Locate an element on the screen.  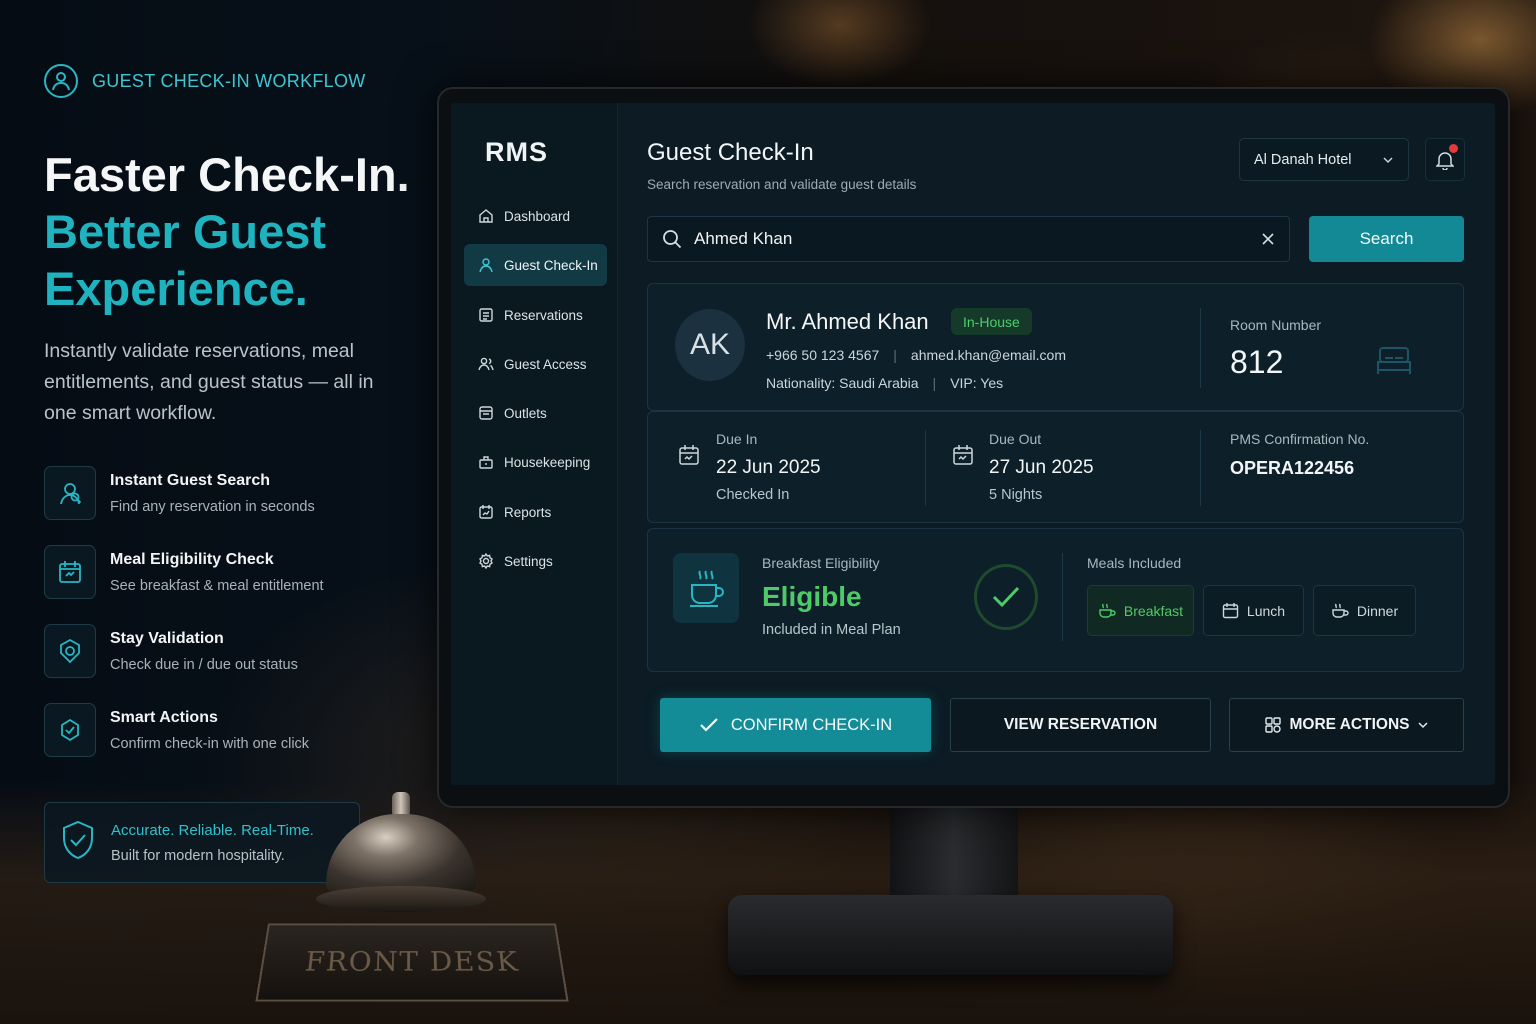
shield-check-icon is located at coordinates (78, 842).